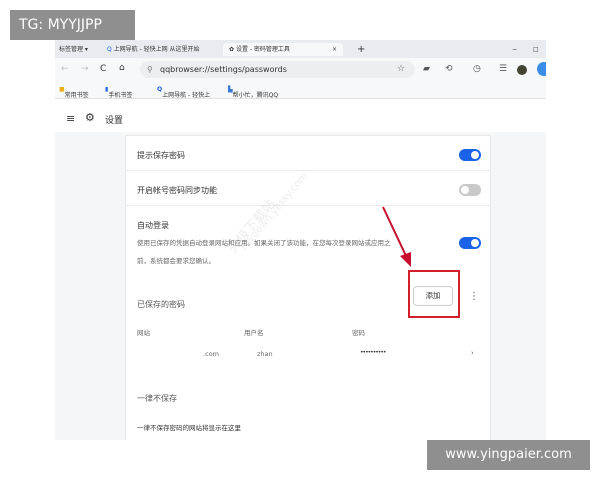  Describe the element at coordinates (508, 455) in the screenshot. I see `footer-watermark: www.yingpaier.com` at that location.